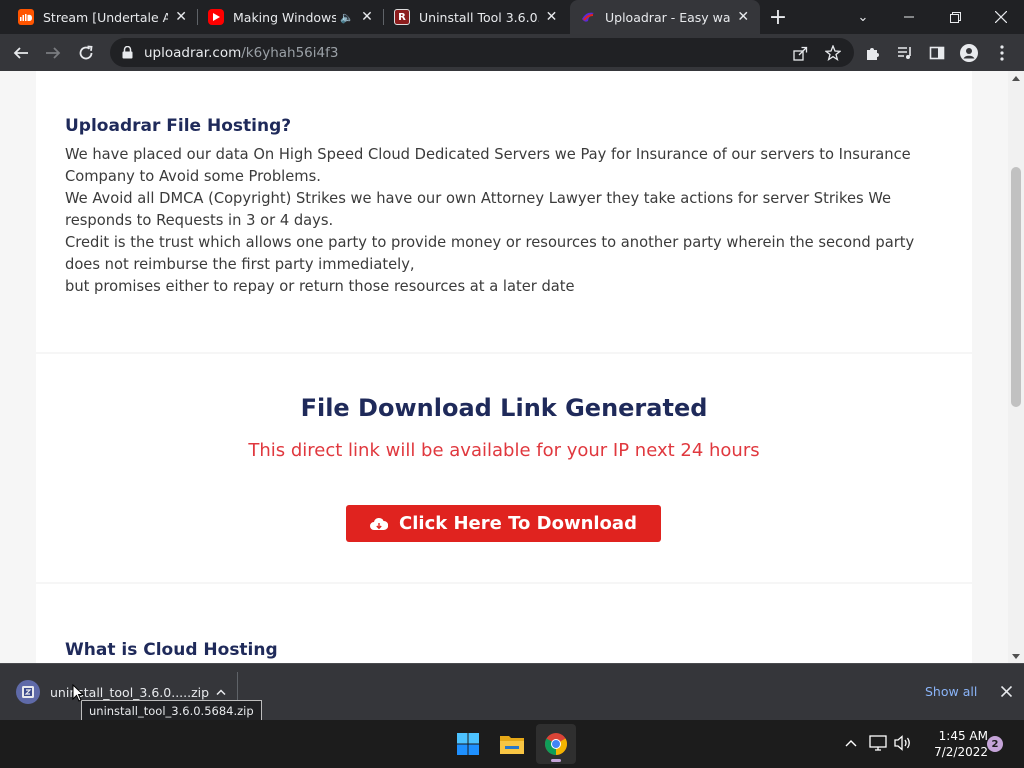 Image resolution: width=1024 pixels, height=768 pixels. I want to click on clock-date: 7/2/2022, so click(961, 752).